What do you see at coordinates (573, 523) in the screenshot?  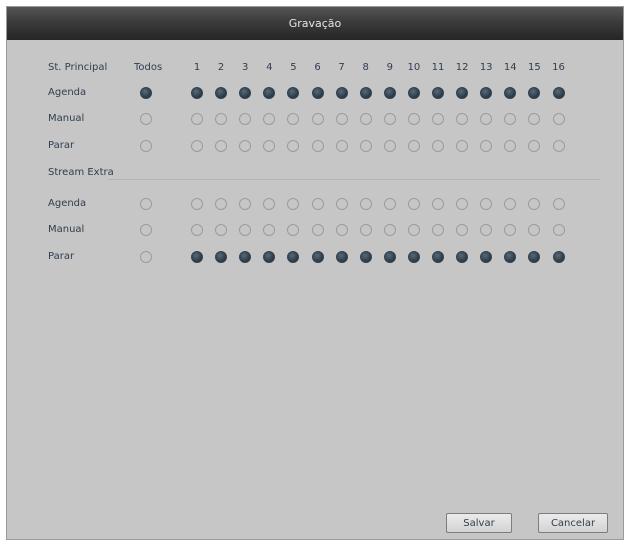 I see `cancel-button: Cancelar` at bounding box center [573, 523].